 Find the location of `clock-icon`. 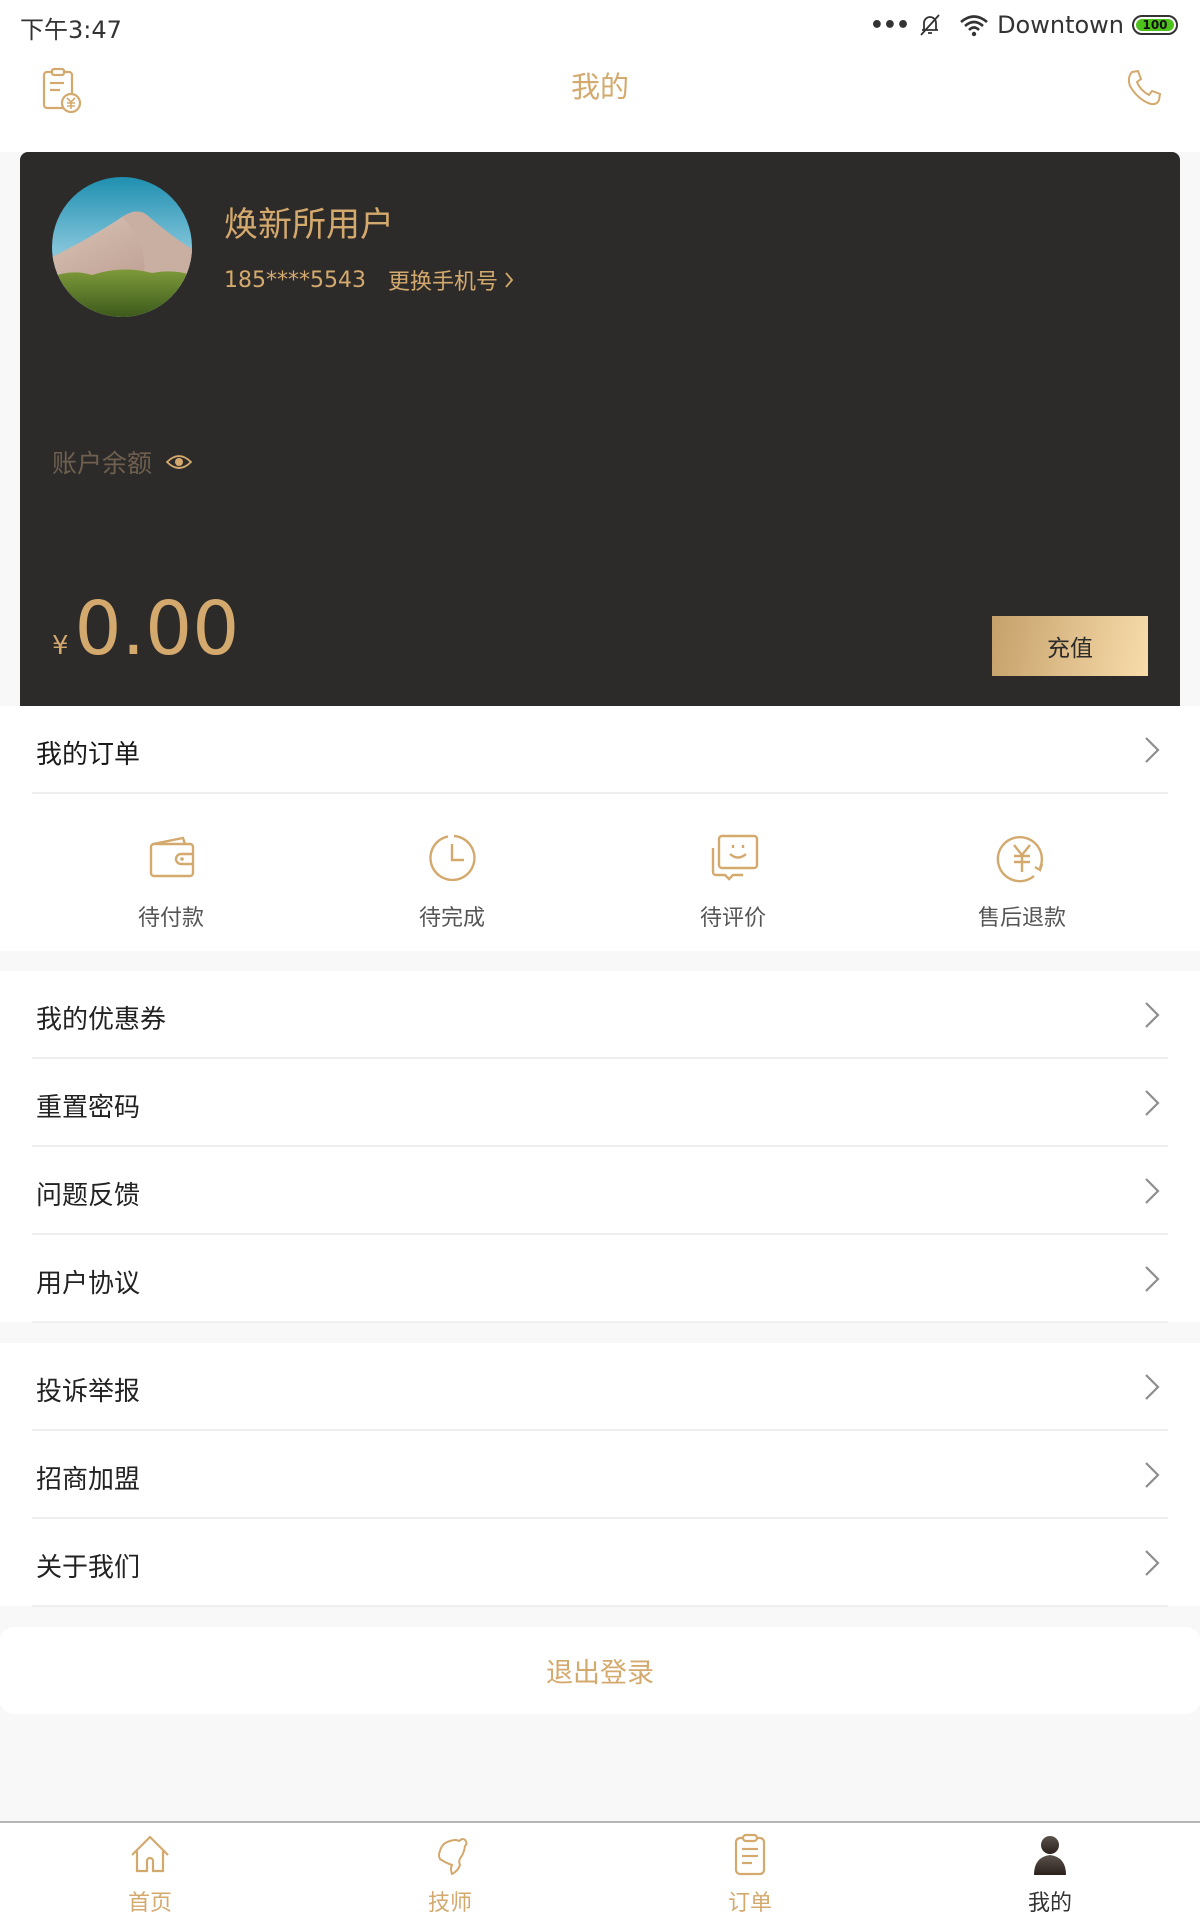

clock-icon is located at coordinates (452, 858).